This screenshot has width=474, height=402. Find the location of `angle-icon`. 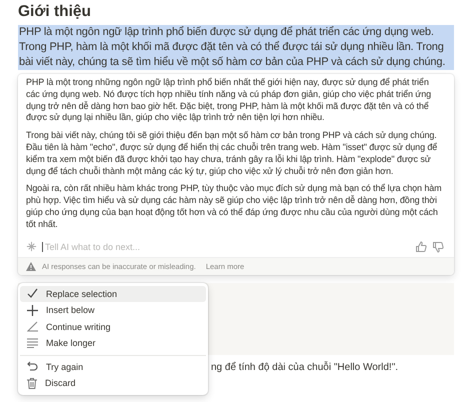

angle-icon is located at coordinates (32, 326).